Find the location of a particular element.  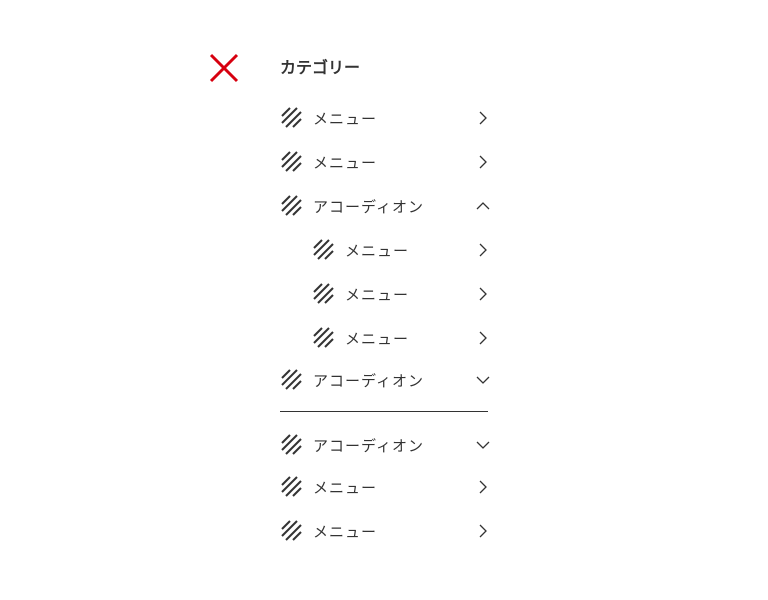

accordion-toggle-expanded: アコーディオン is located at coordinates (386, 206).